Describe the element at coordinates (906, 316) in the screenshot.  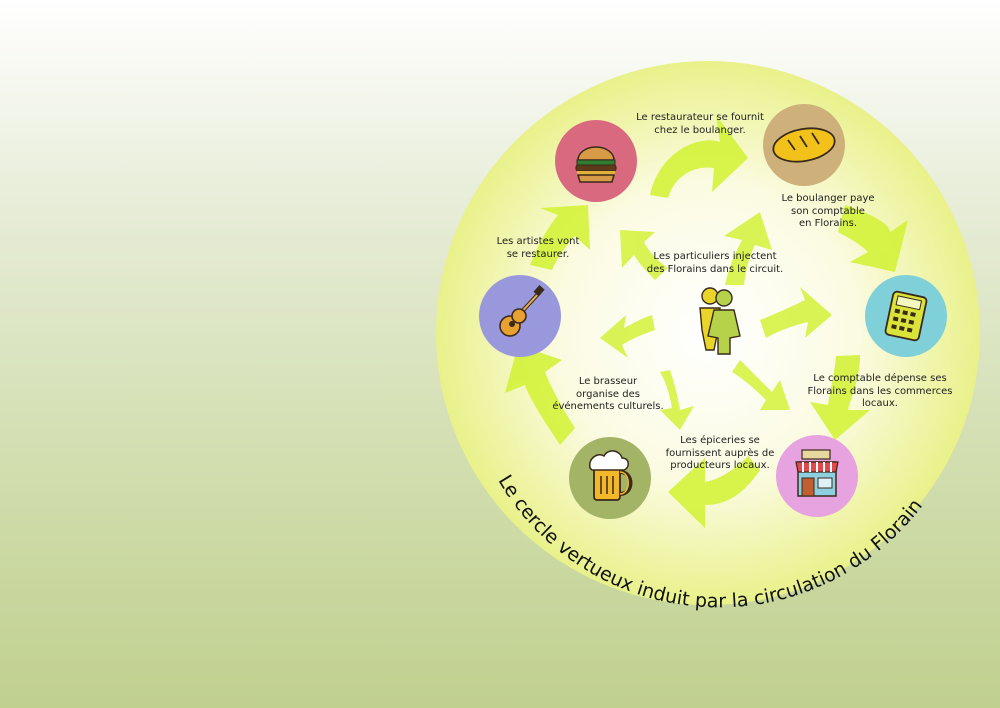
I see `node-comptable` at that location.